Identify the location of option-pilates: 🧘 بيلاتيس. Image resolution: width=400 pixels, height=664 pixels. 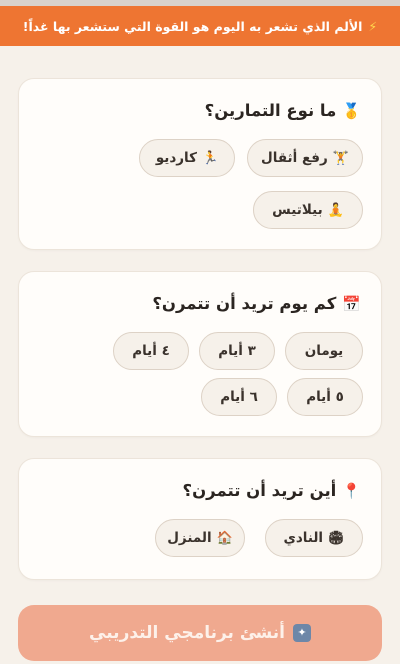
(308, 210).